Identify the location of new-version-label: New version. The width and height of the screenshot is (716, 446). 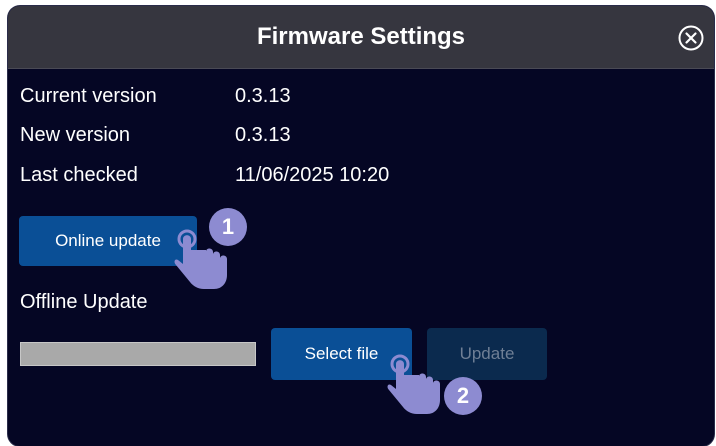
(75, 135).